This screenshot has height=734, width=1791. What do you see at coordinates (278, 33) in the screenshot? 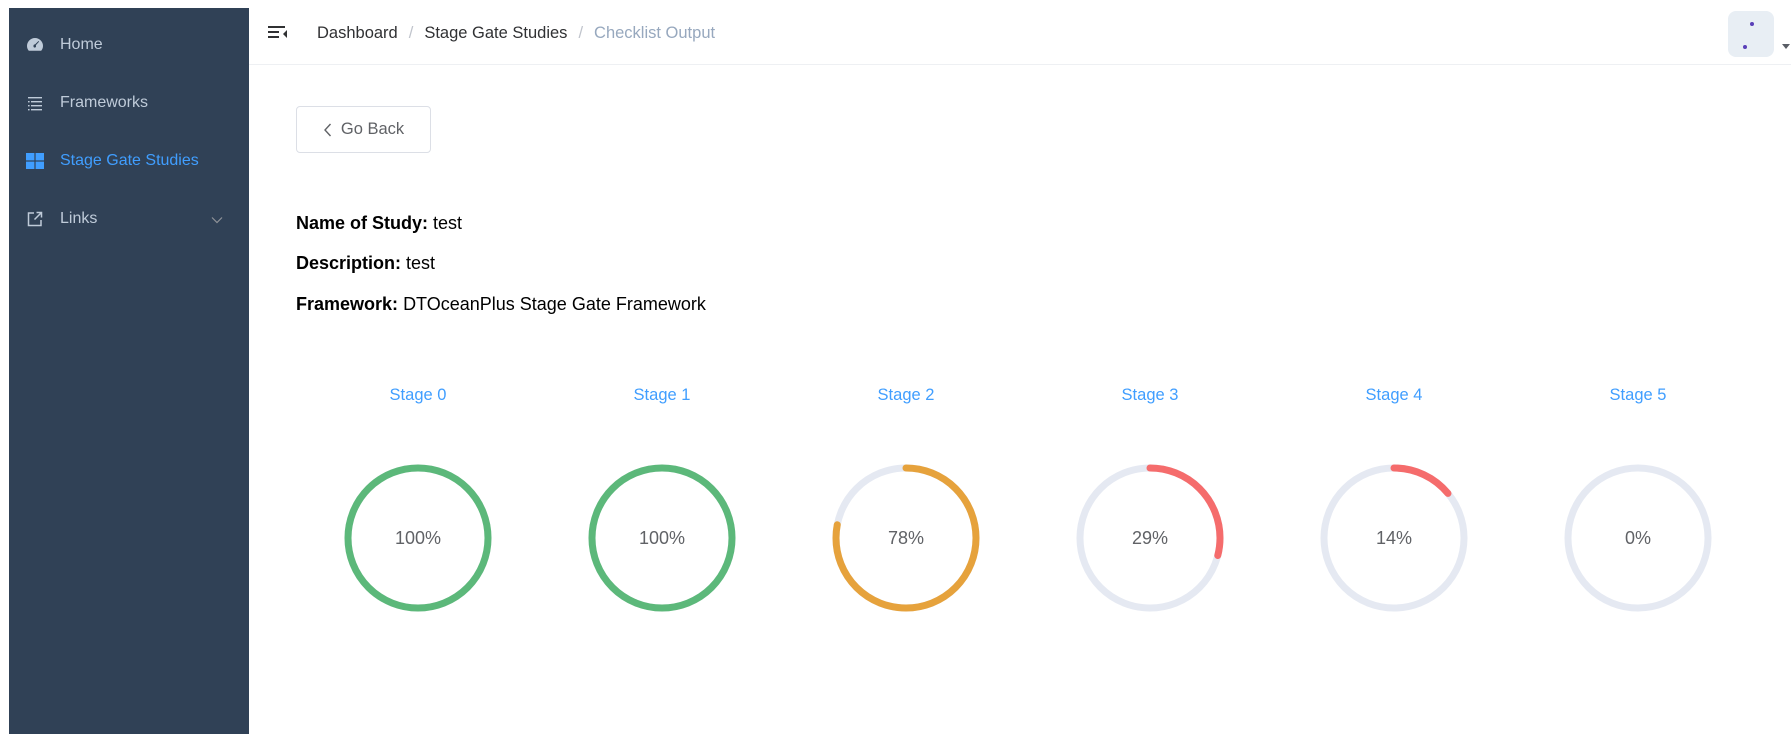
I see `hamburger-icon` at bounding box center [278, 33].